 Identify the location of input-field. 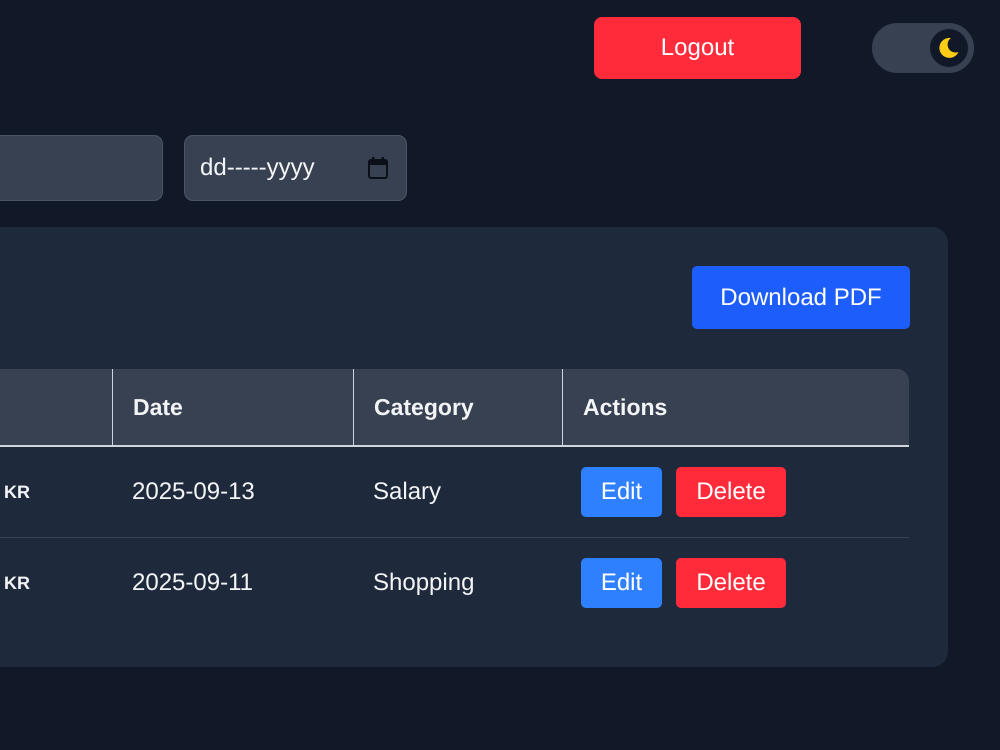
(81, 168).